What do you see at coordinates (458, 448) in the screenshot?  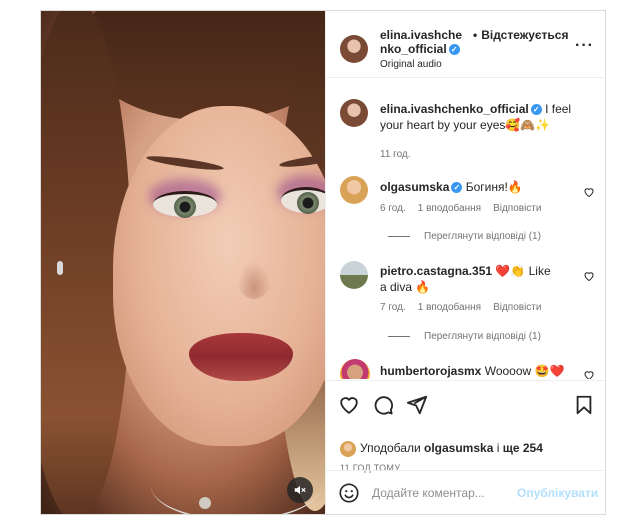 I see `liker-username: olgasumska` at bounding box center [458, 448].